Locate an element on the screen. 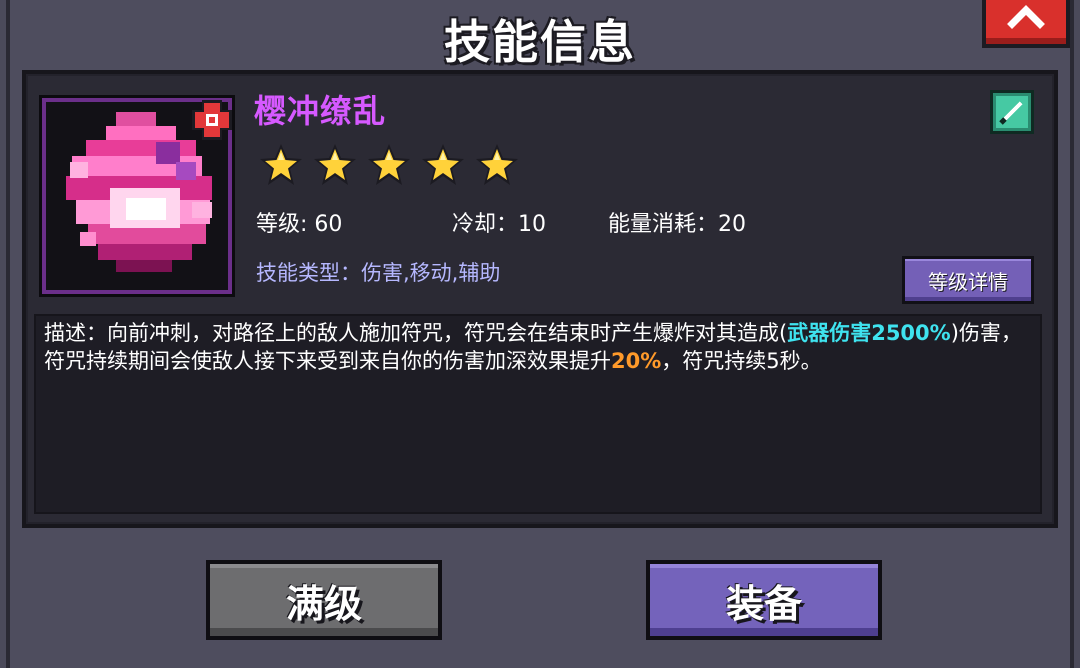 Image resolution: width=1080 pixels, height=668 pixels. description-part-1: 描述：向前冲刺，对路径上的敌人施加符咒，符咒会在结束时产生爆炸对其造成( is located at coordinates (416, 333).